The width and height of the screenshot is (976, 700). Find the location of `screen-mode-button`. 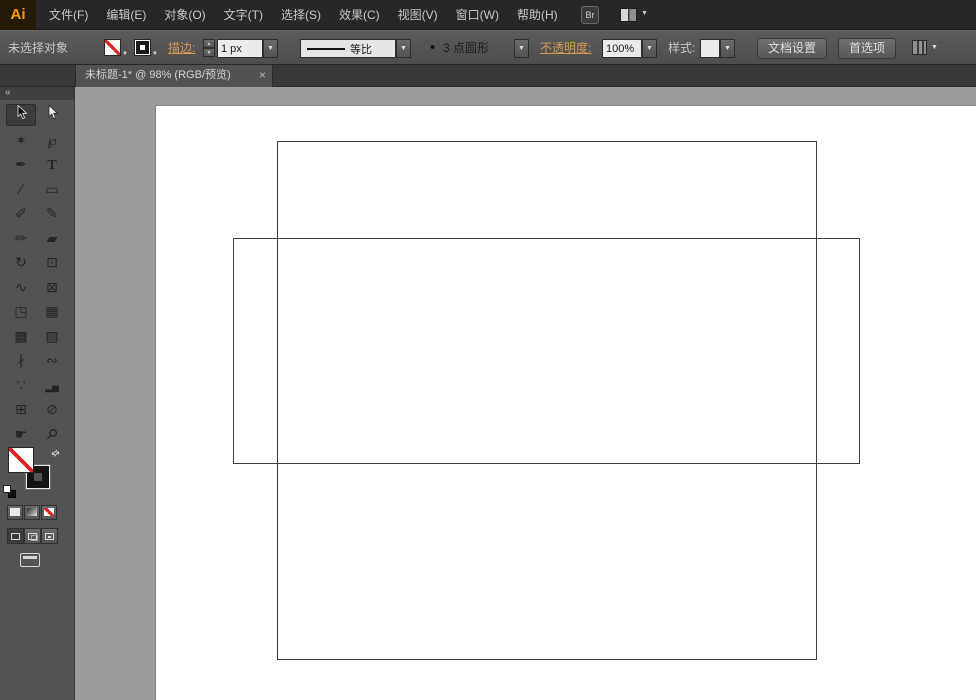

screen-mode-button is located at coordinates (30, 560).